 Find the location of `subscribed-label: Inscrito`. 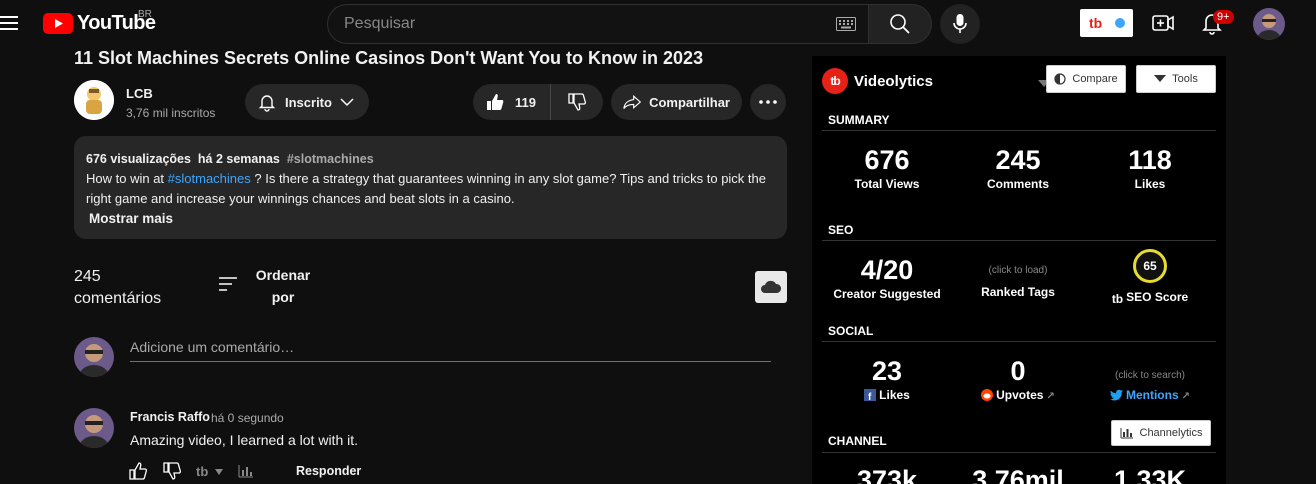

subscribed-label: Inscrito is located at coordinates (308, 102).